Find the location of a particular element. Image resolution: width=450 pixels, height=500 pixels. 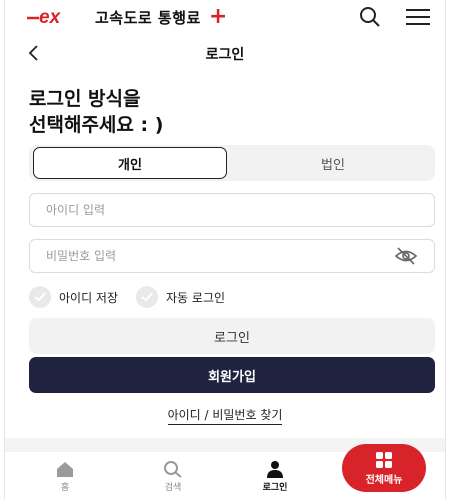

page-title: 로그인 is located at coordinates (225, 55).